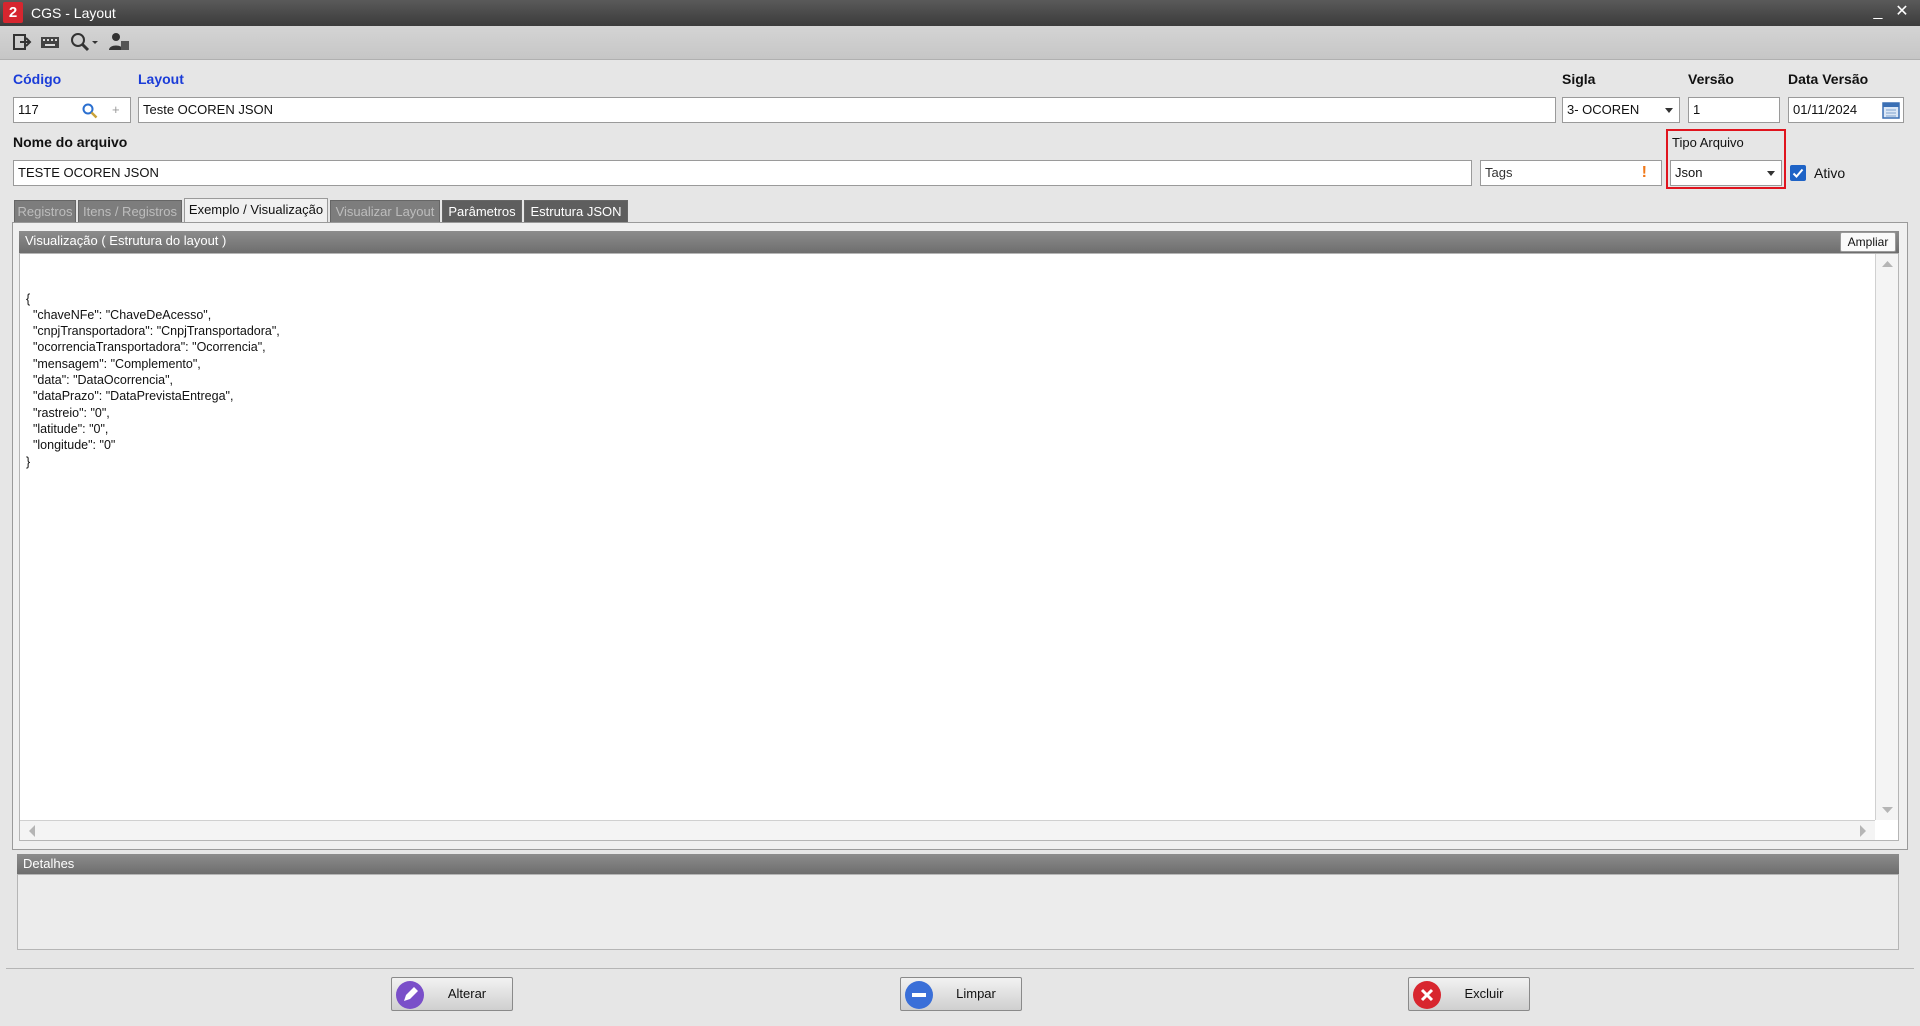 This screenshot has height=1026, width=1920. What do you see at coordinates (1887, 810) in the screenshot?
I see `scroll-down-icon` at bounding box center [1887, 810].